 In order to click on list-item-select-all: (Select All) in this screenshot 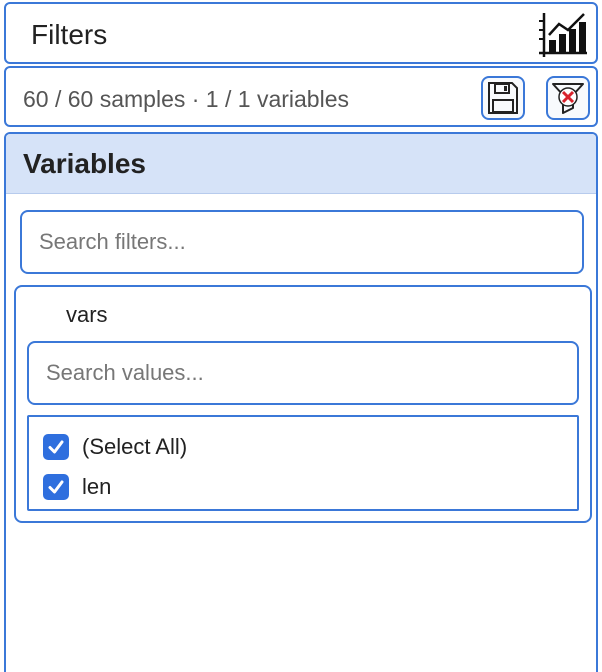, I will do `click(115, 447)`.